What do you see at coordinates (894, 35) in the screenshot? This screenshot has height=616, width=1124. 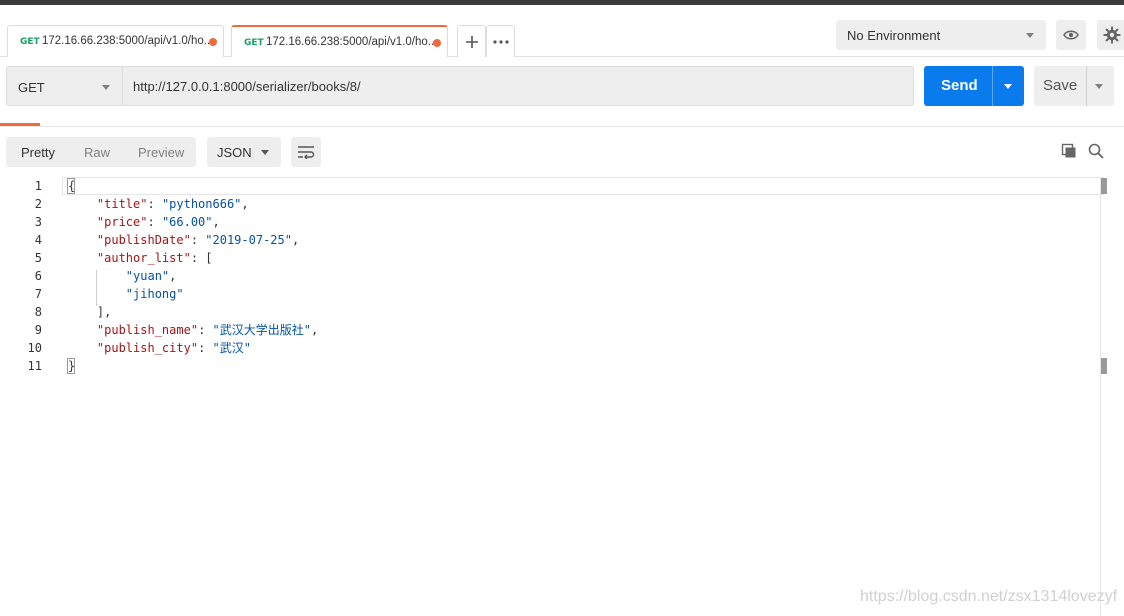 I see `environment-label: No Environment` at bounding box center [894, 35].